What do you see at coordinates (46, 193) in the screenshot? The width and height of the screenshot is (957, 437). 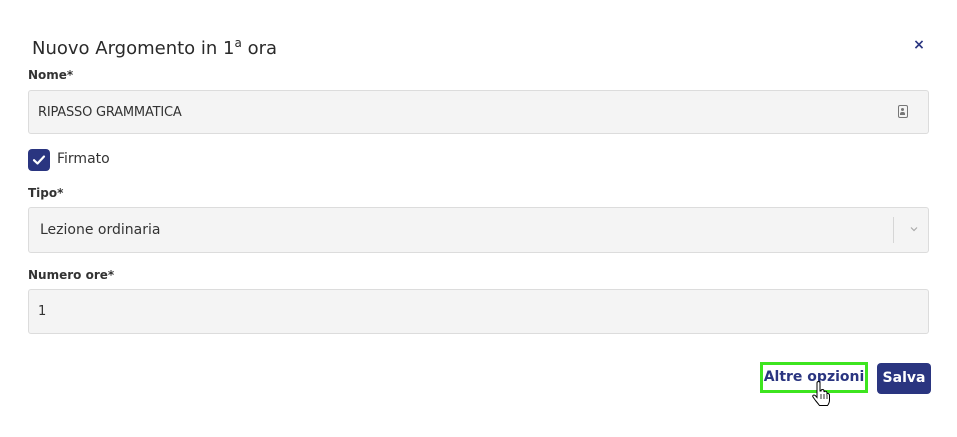 I see `tipo-label: Tipo*` at bounding box center [46, 193].